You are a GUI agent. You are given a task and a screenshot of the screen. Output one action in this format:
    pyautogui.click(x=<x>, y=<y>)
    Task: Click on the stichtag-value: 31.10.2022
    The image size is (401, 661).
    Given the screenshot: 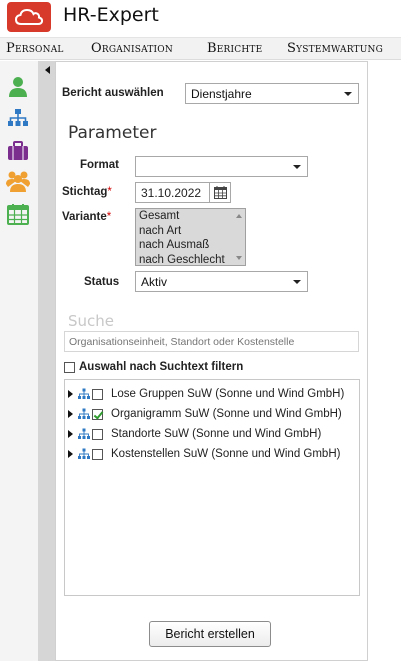 What is the action you would take?
    pyautogui.click(x=171, y=193)
    